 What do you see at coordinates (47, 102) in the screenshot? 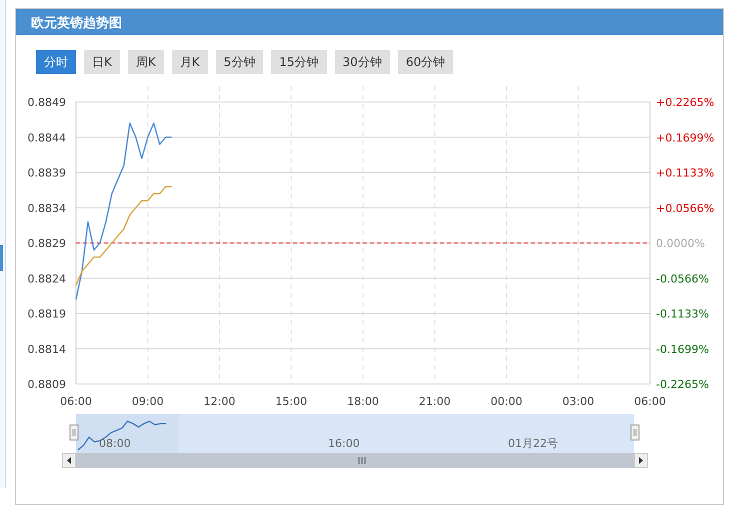
I see `y-axis-label: 0.8849` at bounding box center [47, 102].